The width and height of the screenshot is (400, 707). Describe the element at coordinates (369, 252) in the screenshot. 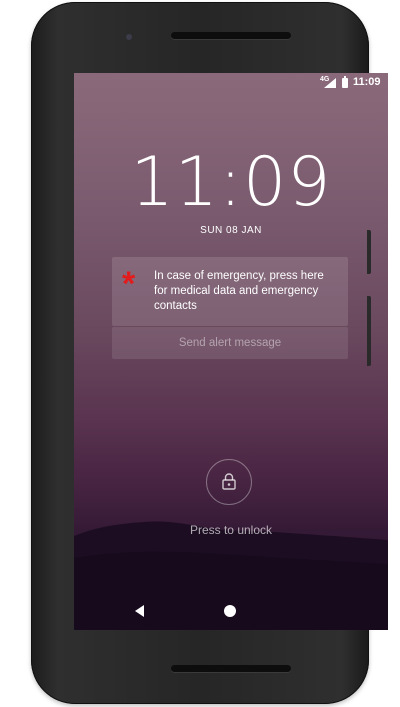

I see `power-button` at that location.